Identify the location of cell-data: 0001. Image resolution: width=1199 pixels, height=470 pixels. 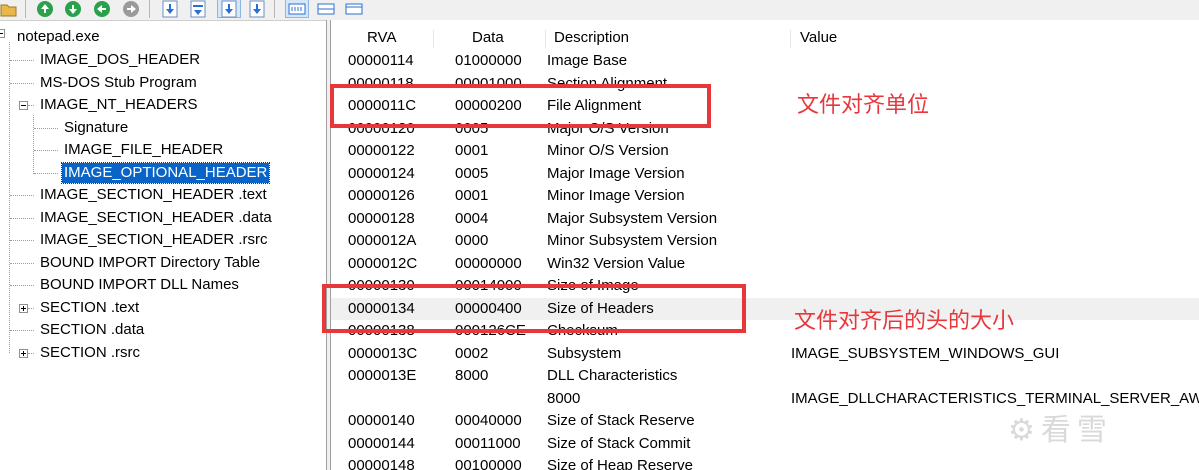
(472, 150).